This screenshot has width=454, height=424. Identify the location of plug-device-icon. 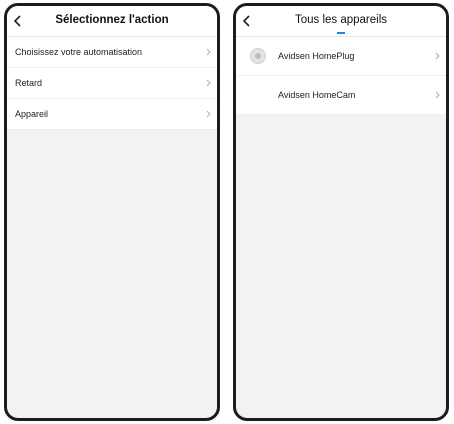
(258, 56).